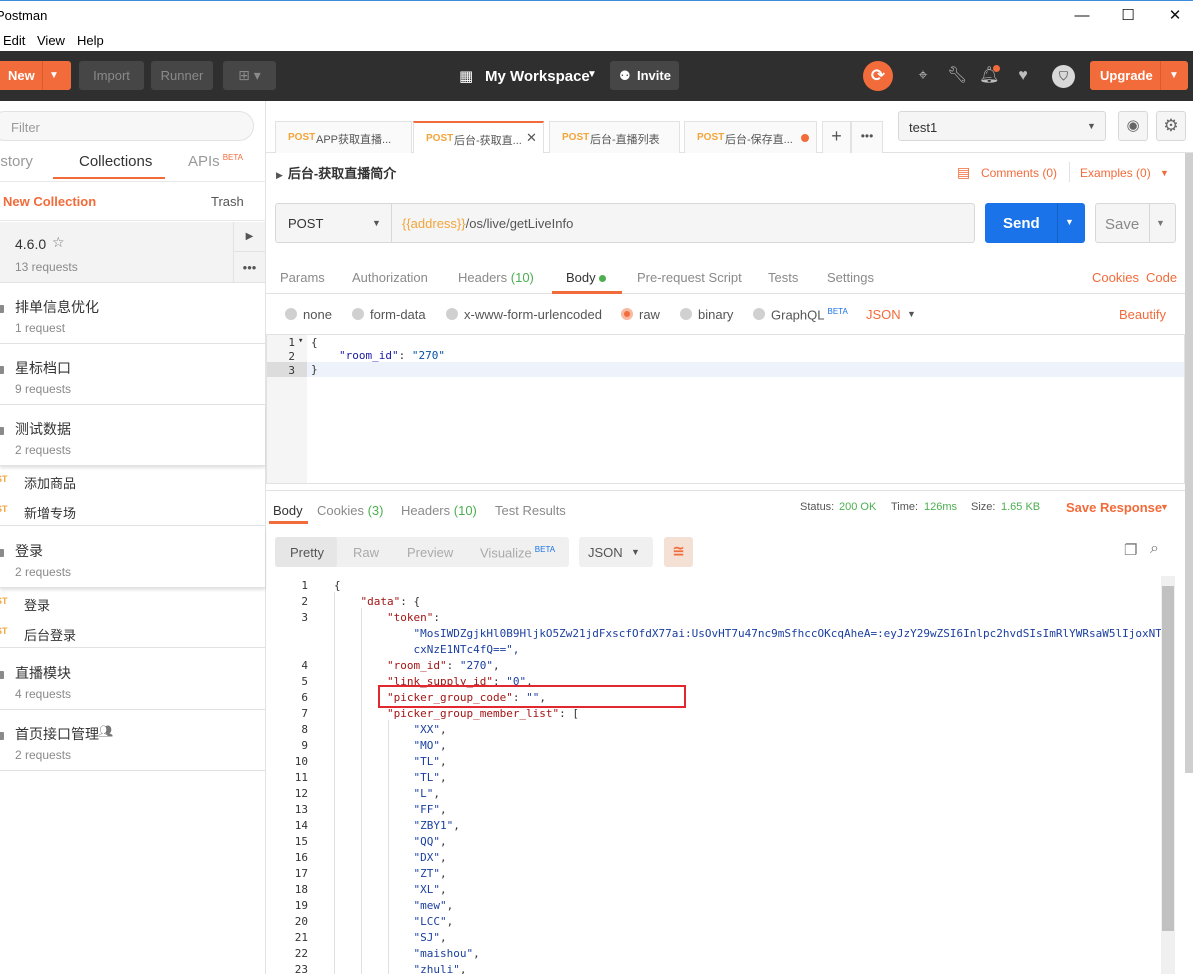 This screenshot has height=974, width=1193. Describe the element at coordinates (58, 242) in the screenshot. I see `star-icon: ☆` at that location.